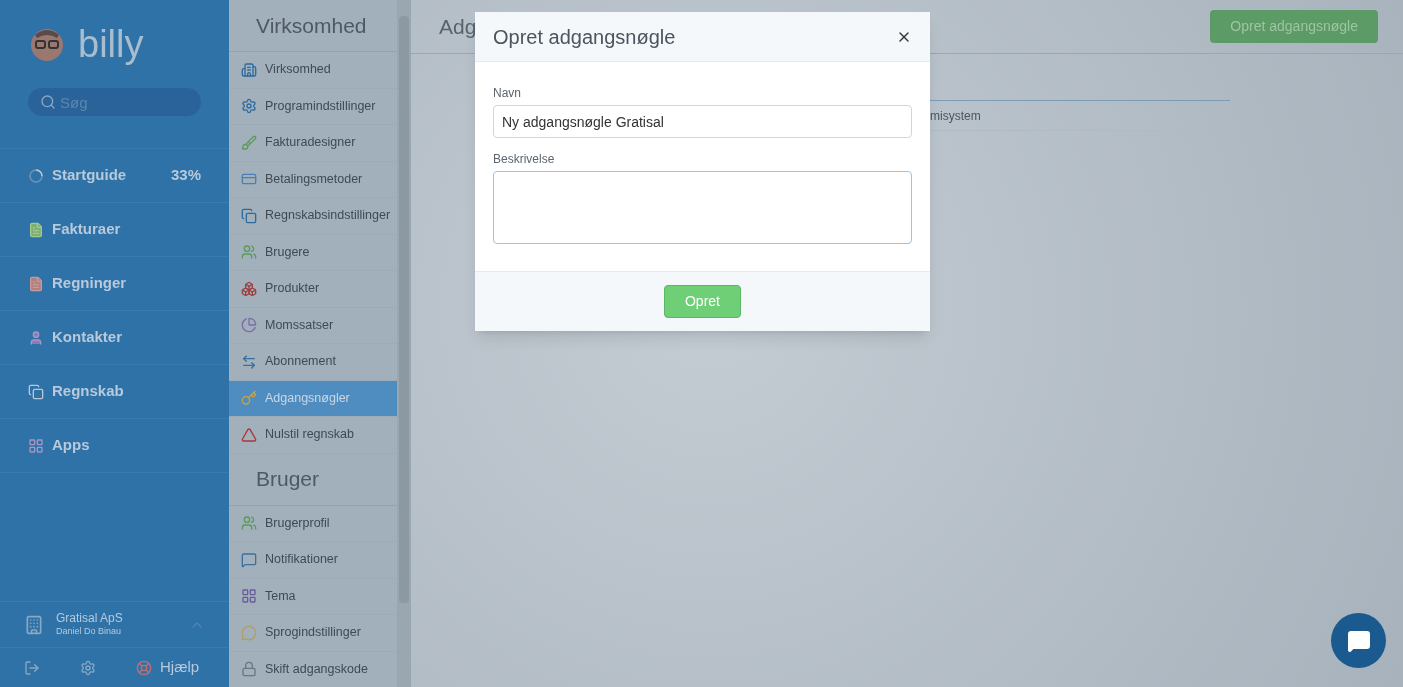 This screenshot has width=1403, height=687. I want to click on boxes-icon, so click(249, 288).